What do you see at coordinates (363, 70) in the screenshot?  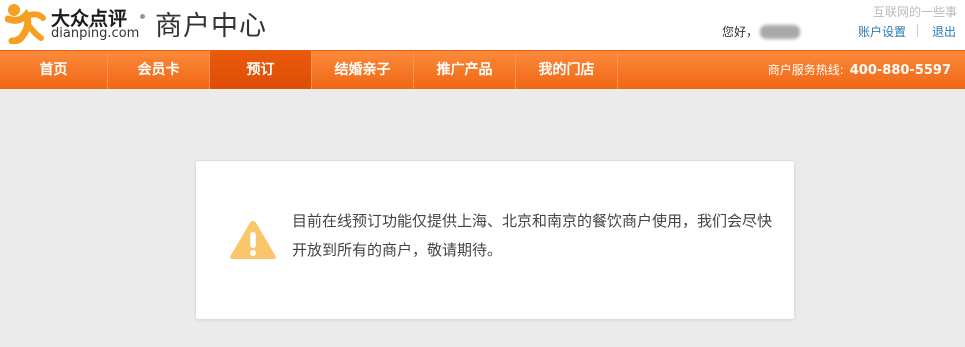 I see `nav-item-wedding-family: 结婚亲子` at bounding box center [363, 70].